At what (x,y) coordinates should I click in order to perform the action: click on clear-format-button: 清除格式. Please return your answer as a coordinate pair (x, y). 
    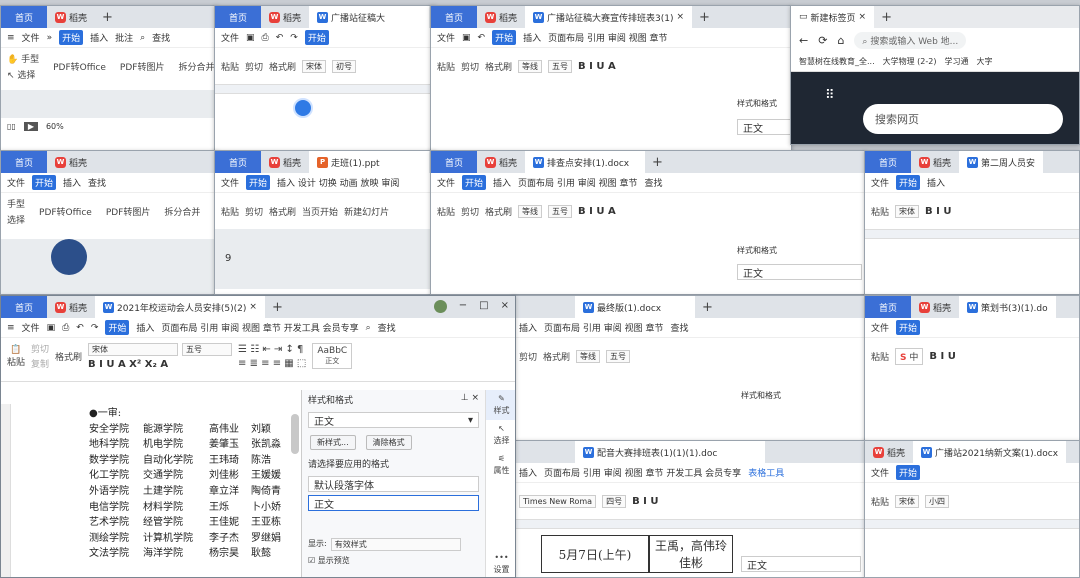
    Looking at the image, I should click on (388, 442).